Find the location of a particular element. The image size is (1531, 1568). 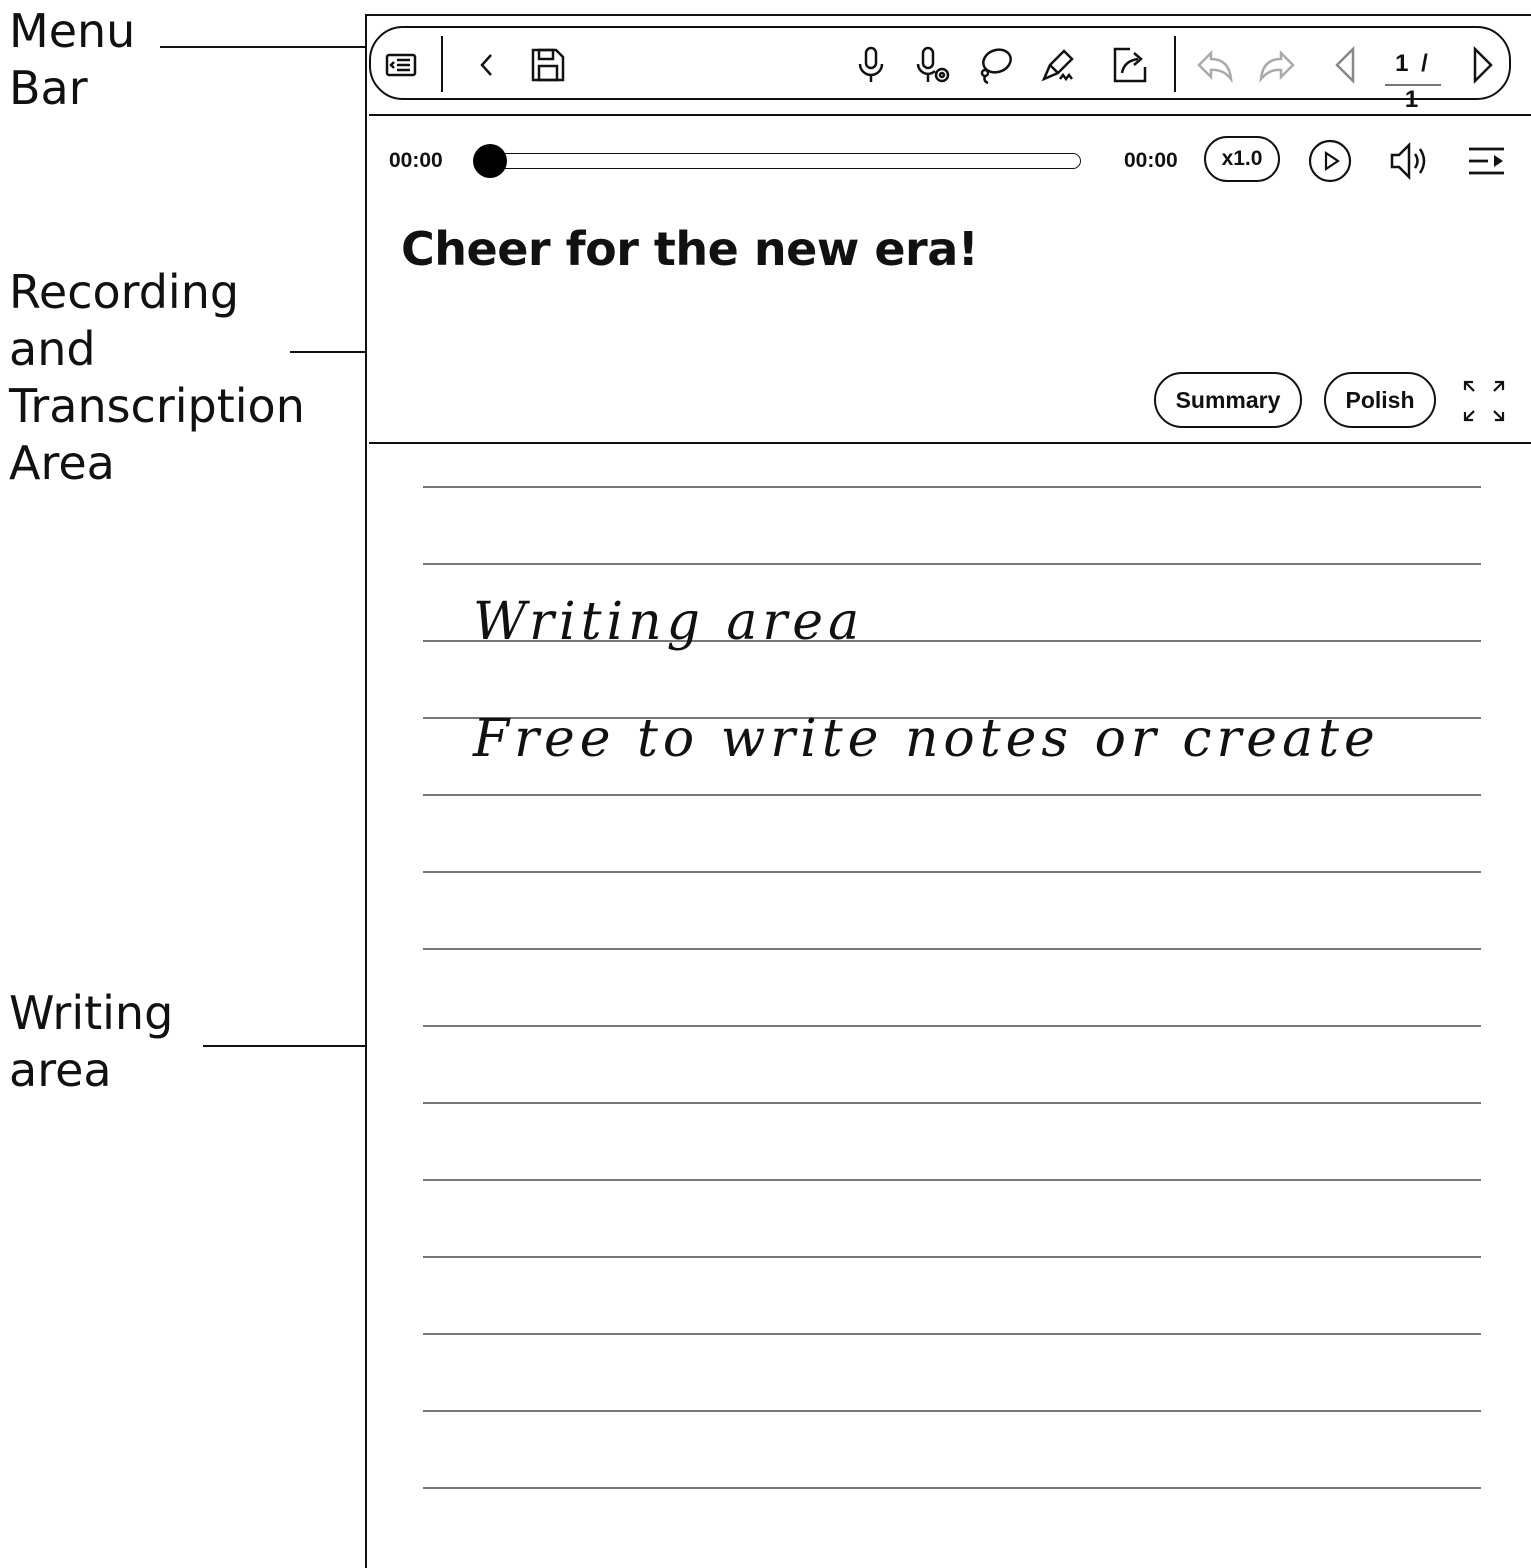

prev-page-icon is located at coordinates (1345, 65).